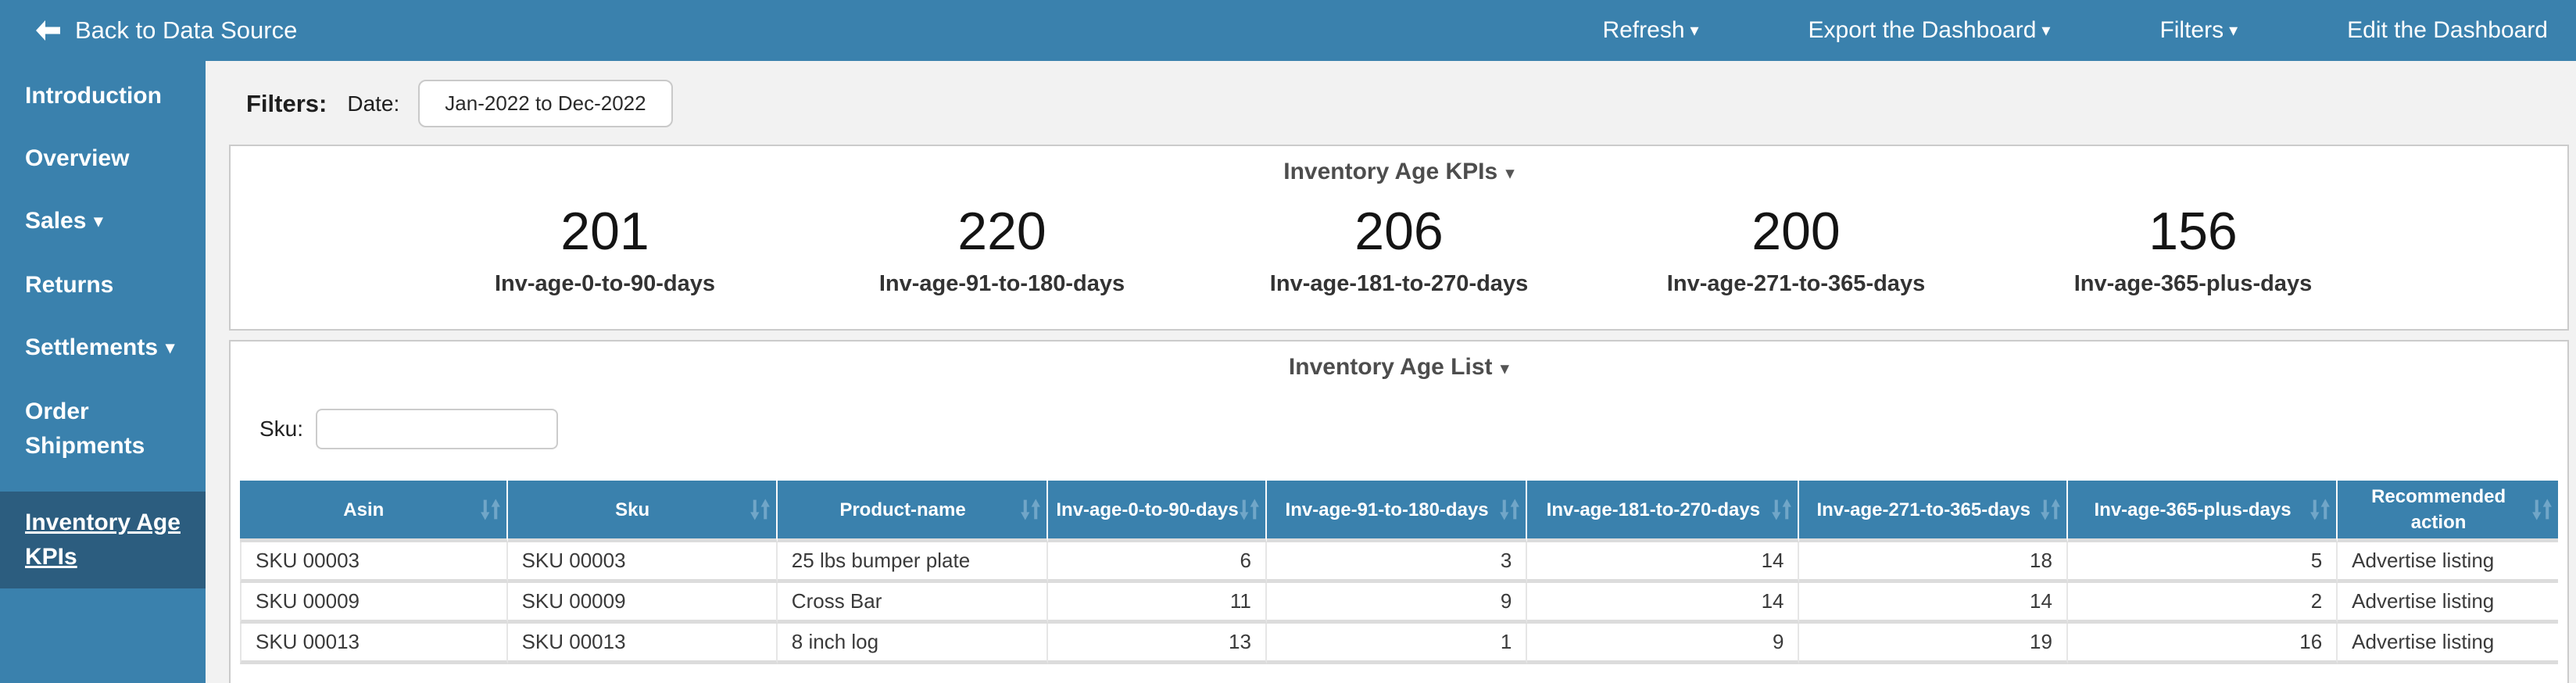 This screenshot has width=2576, height=683. I want to click on column-header-recommended-action: Recommended action, so click(2448, 511).